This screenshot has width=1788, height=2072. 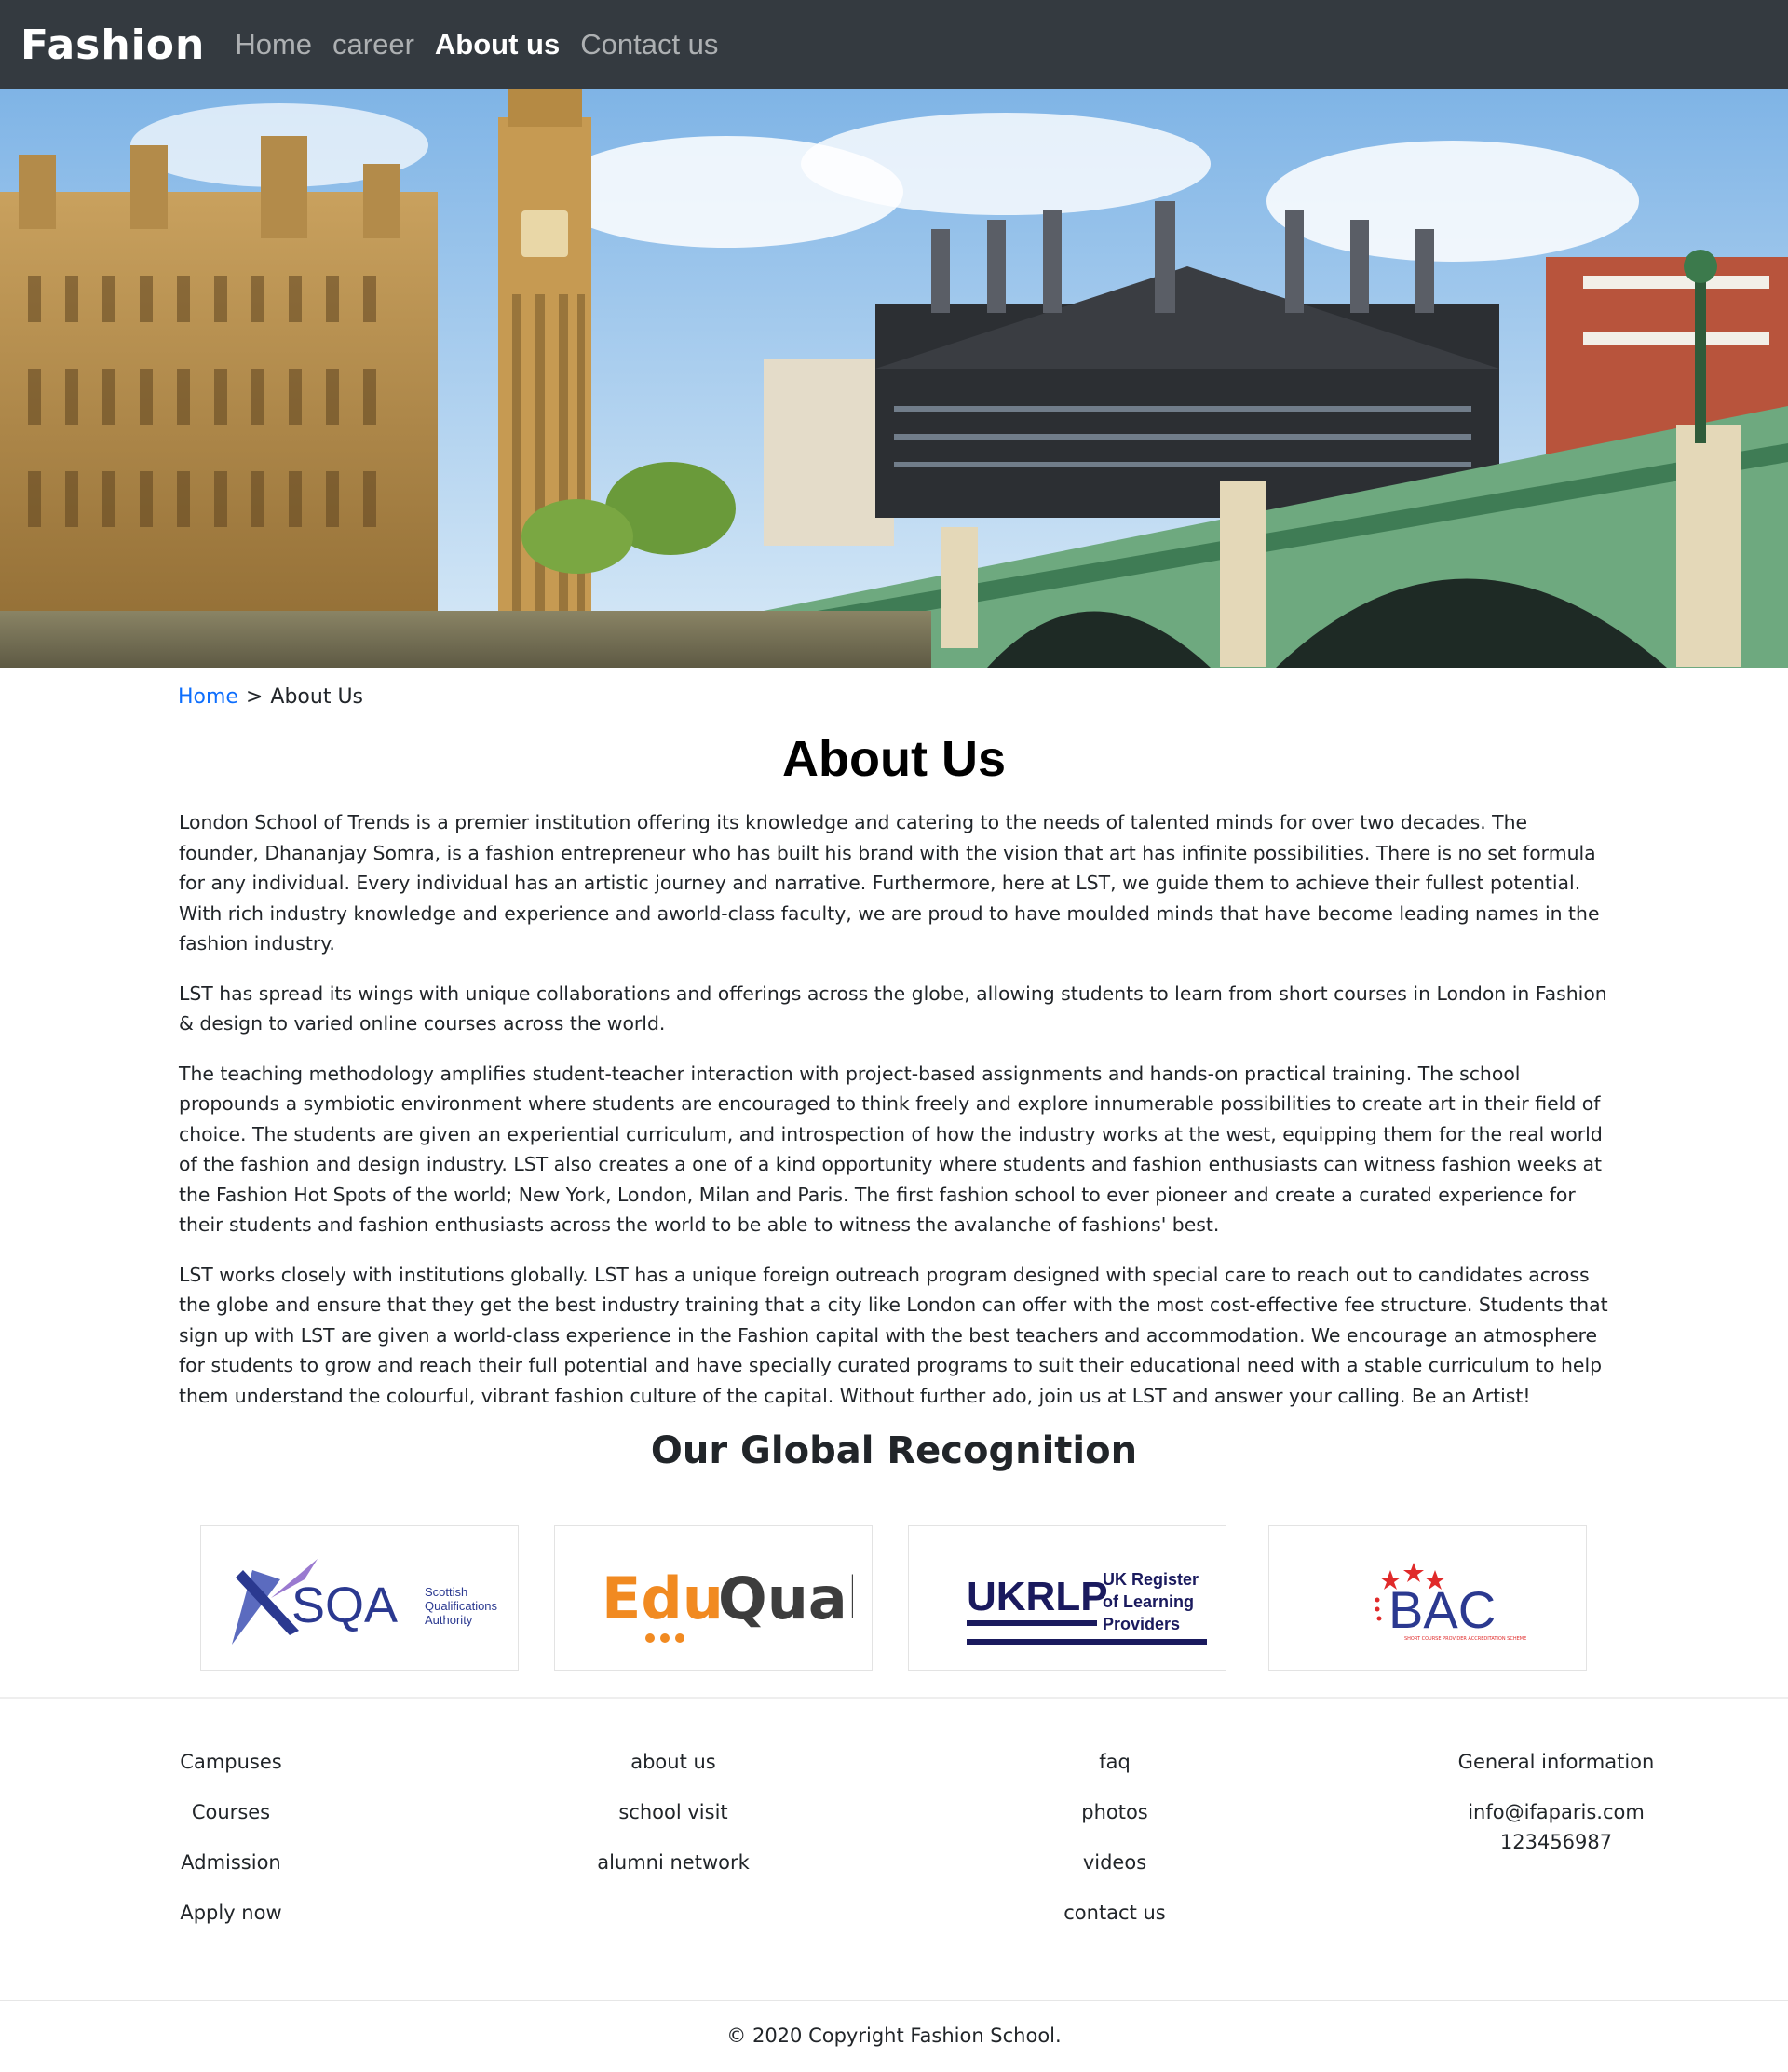 I want to click on footer-divider, so click(x=894, y=2000).